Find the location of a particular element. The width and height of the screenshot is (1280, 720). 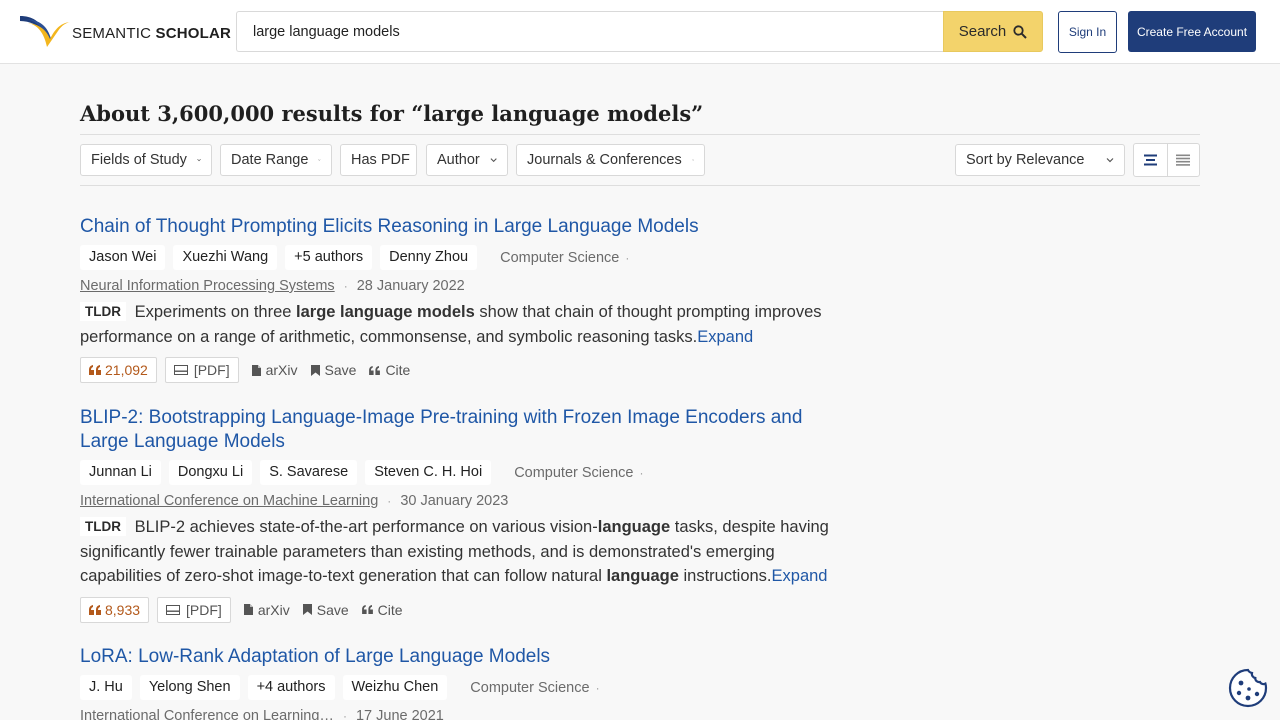

publication-date: 17 June 2021 is located at coordinates (399, 714).